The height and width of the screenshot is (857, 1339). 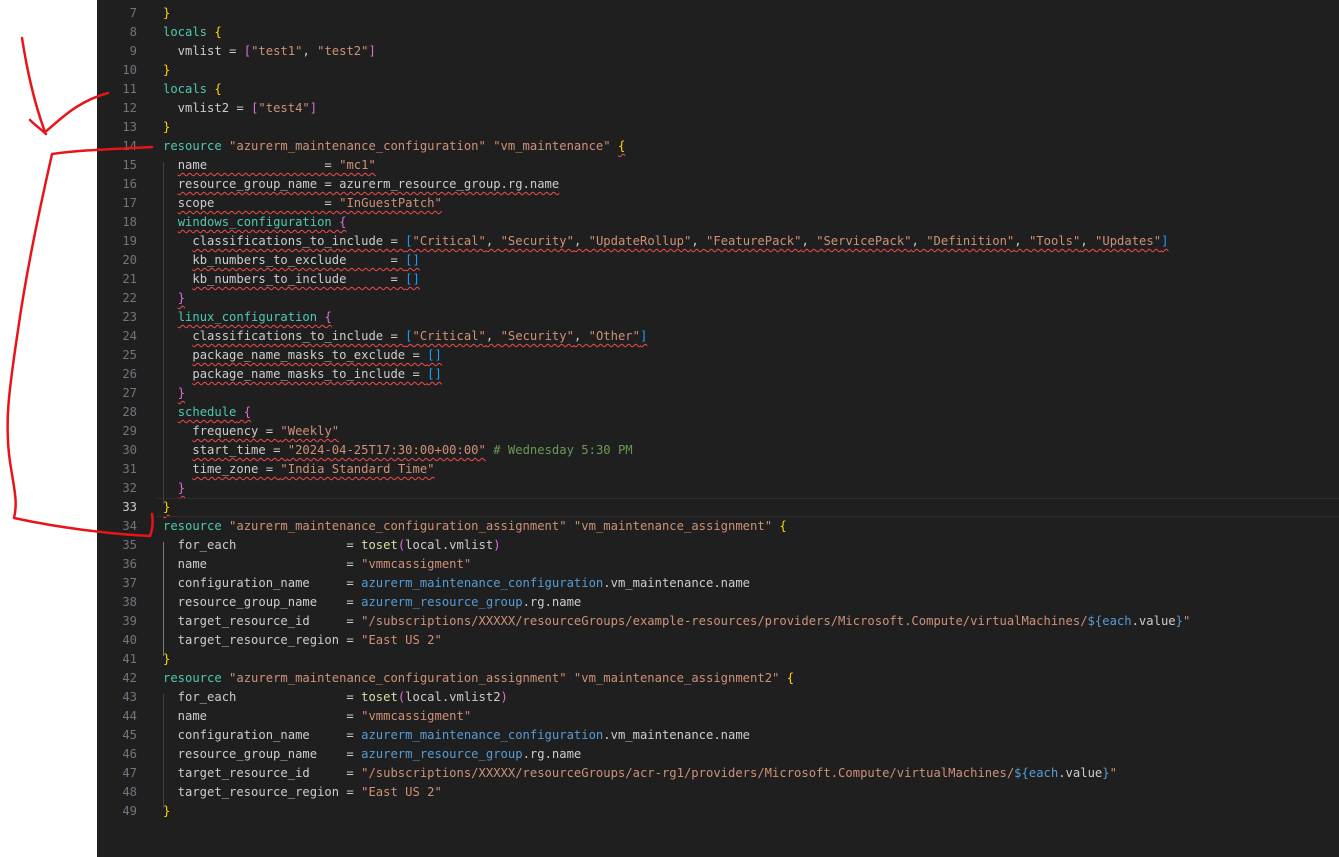 What do you see at coordinates (718, 355) in the screenshot?
I see `code-line-25: 25 package_name_masks_to_exclude = []` at bounding box center [718, 355].